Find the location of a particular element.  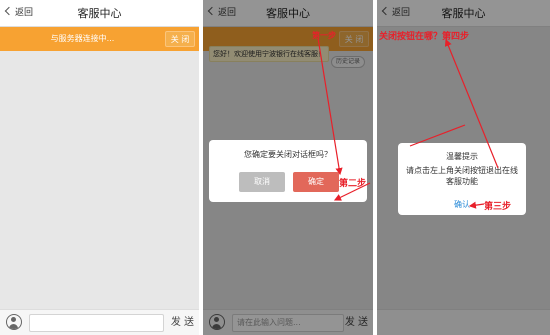

input-bar: 发 送 is located at coordinates (99, 322).